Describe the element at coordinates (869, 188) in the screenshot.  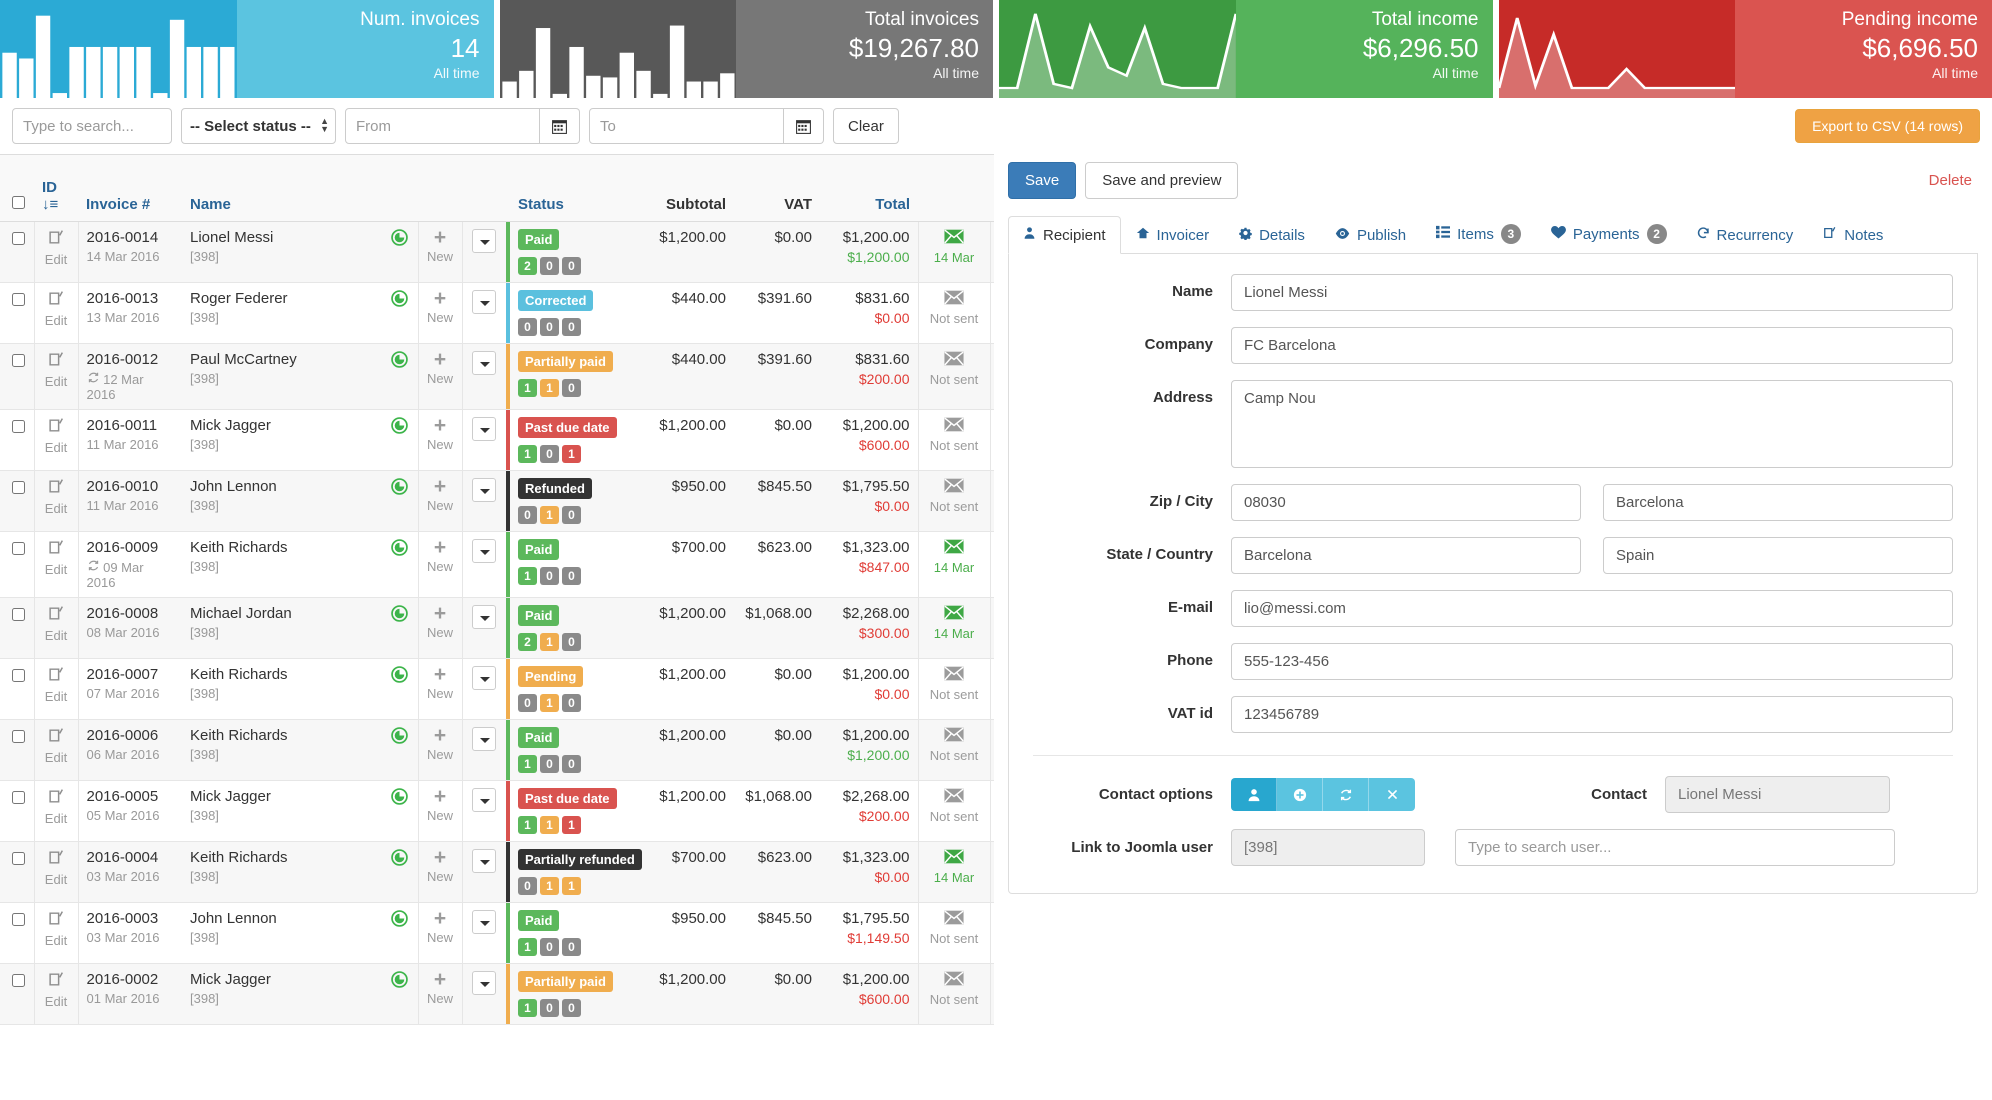
I see `total-header: Total` at that location.